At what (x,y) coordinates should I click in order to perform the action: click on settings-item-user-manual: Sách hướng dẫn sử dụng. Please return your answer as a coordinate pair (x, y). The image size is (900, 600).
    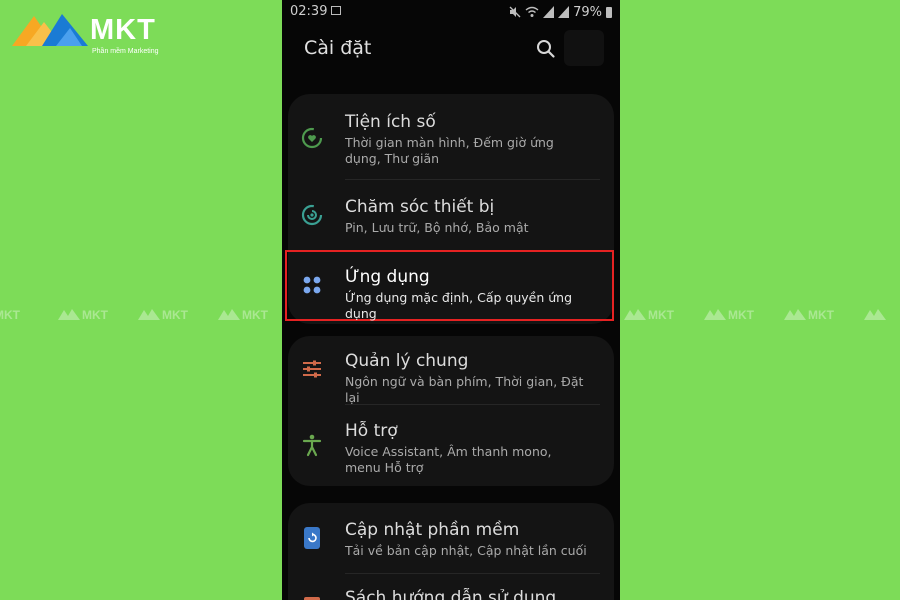
    Looking at the image, I should click on (451, 594).